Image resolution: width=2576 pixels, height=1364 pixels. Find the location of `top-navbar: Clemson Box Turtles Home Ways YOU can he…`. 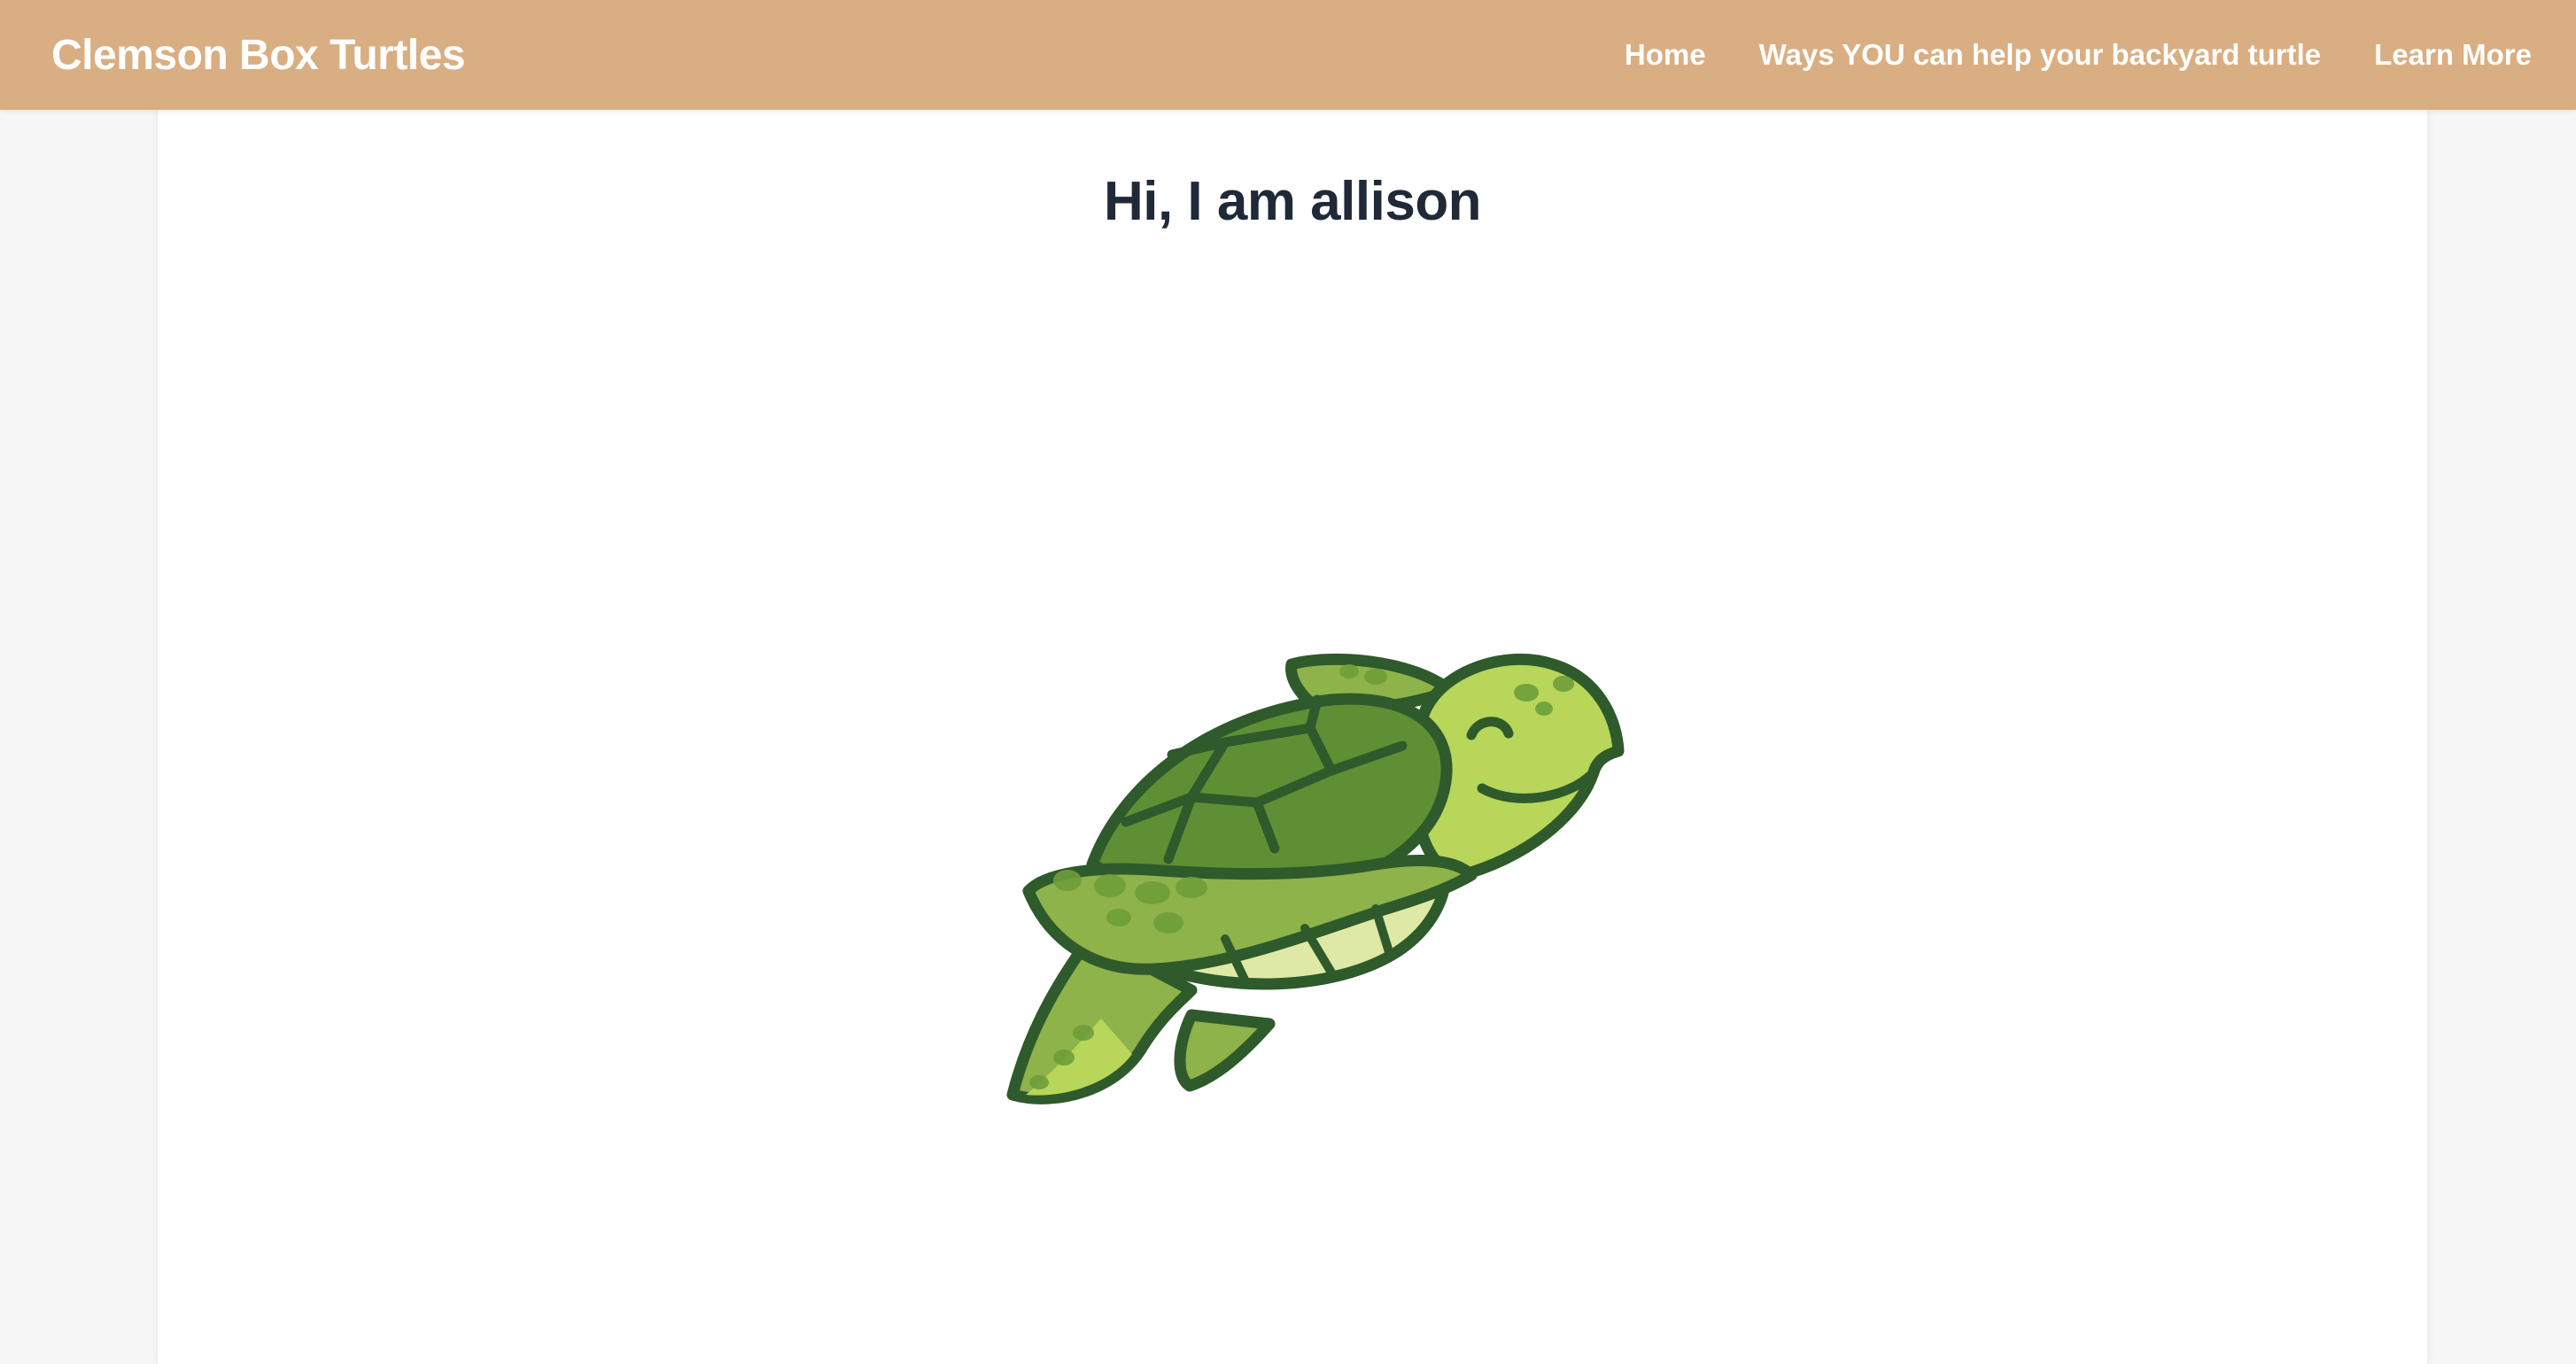

top-navbar: Clemson Box Turtles Home Ways YOU can he… is located at coordinates (1288, 55).